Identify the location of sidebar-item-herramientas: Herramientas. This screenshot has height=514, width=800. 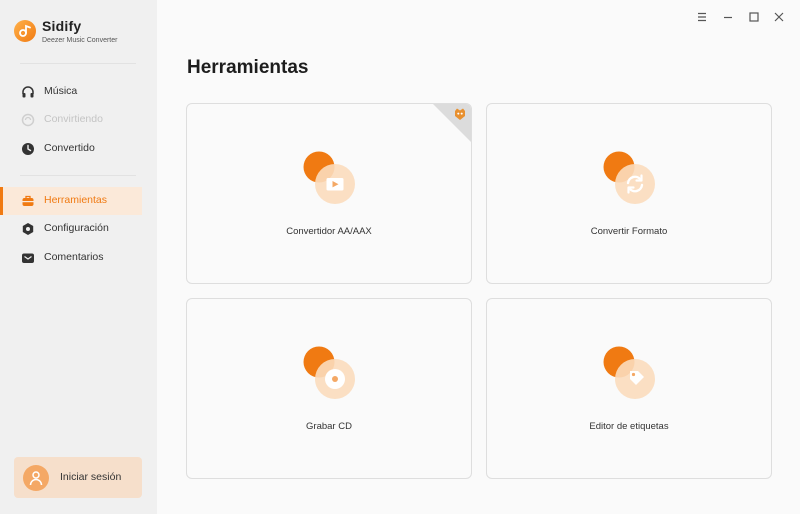
(71, 201).